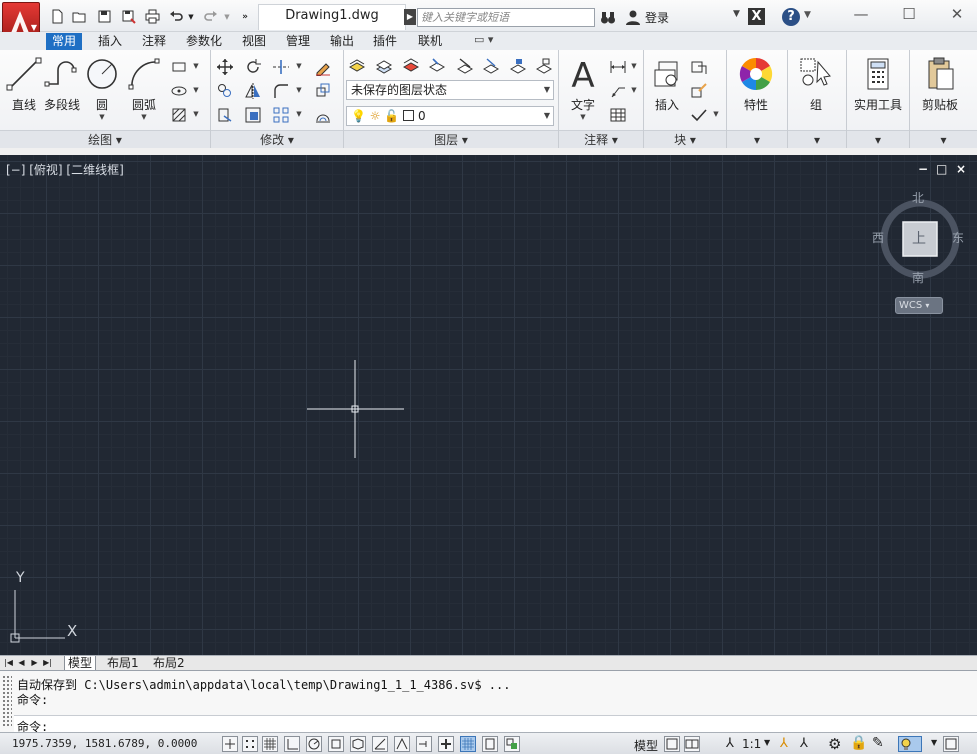  What do you see at coordinates (225, 66) in the screenshot?
I see `move-button` at bounding box center [225, 66].